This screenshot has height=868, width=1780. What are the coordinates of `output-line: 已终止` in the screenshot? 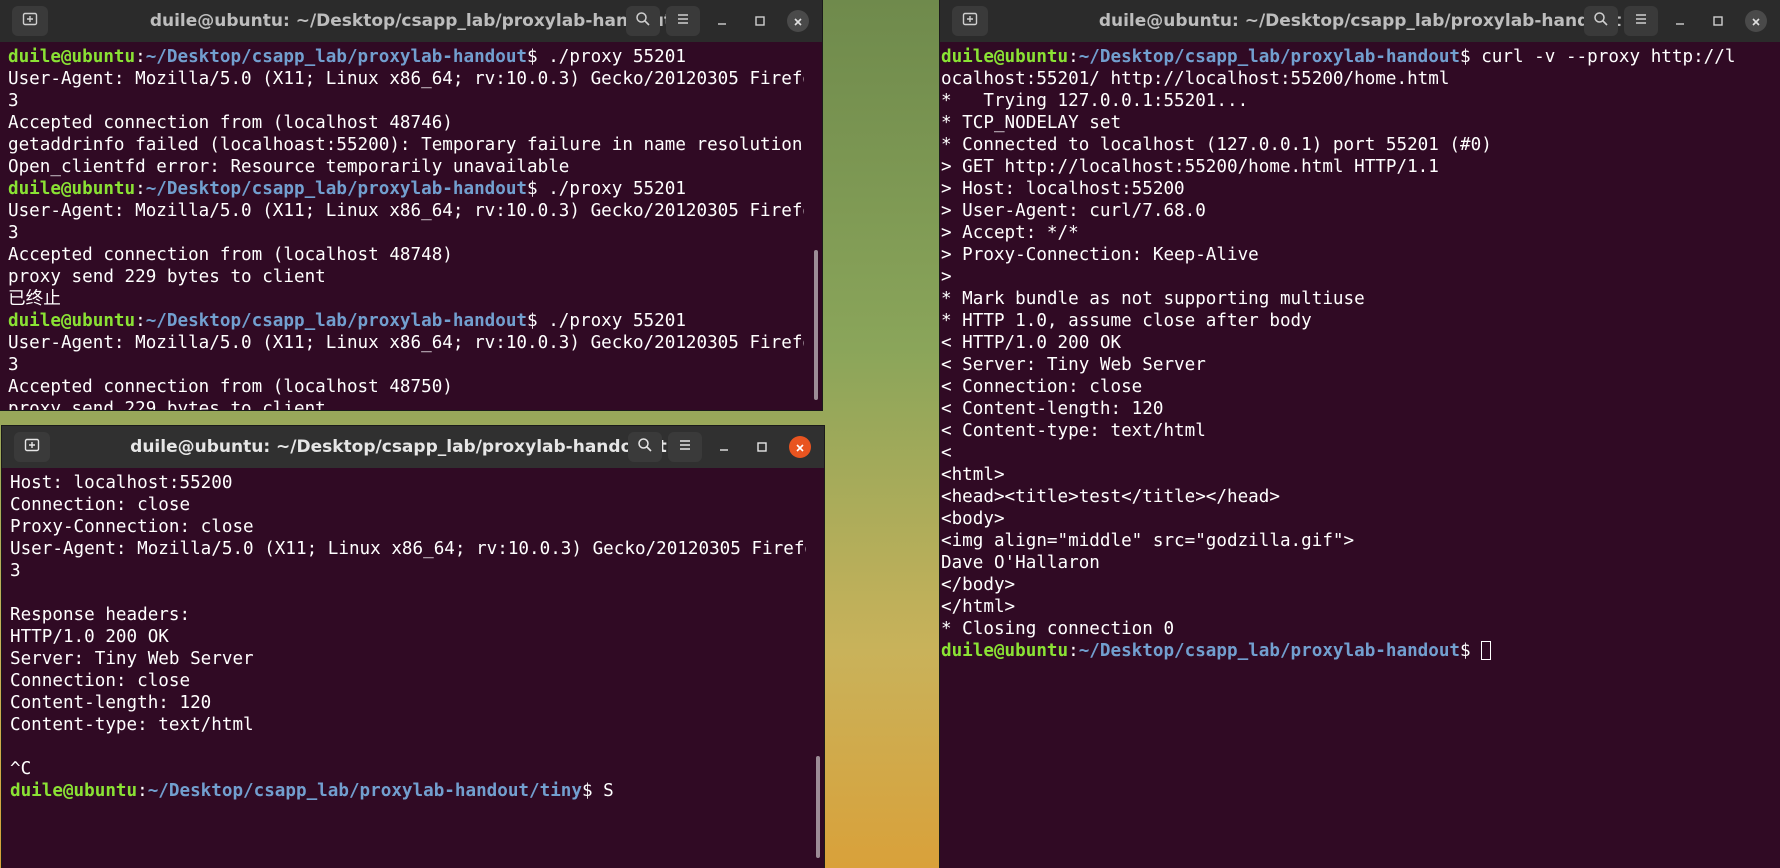 It's located at (34, 299).